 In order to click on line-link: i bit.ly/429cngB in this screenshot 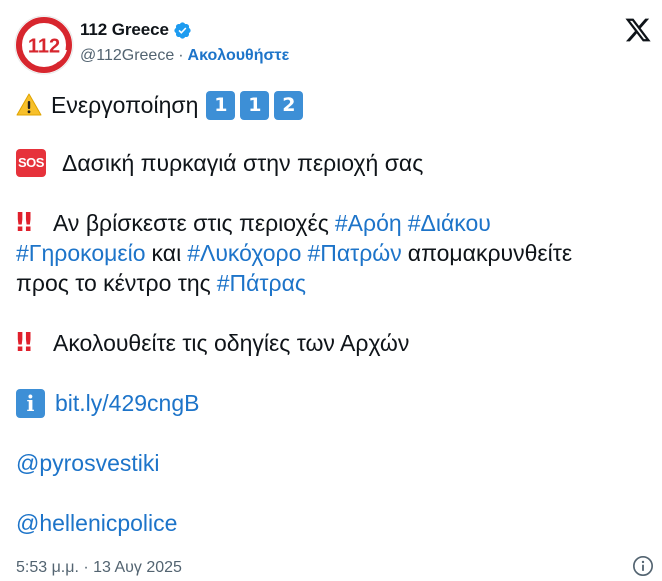, I will do `click(334, 403)`.